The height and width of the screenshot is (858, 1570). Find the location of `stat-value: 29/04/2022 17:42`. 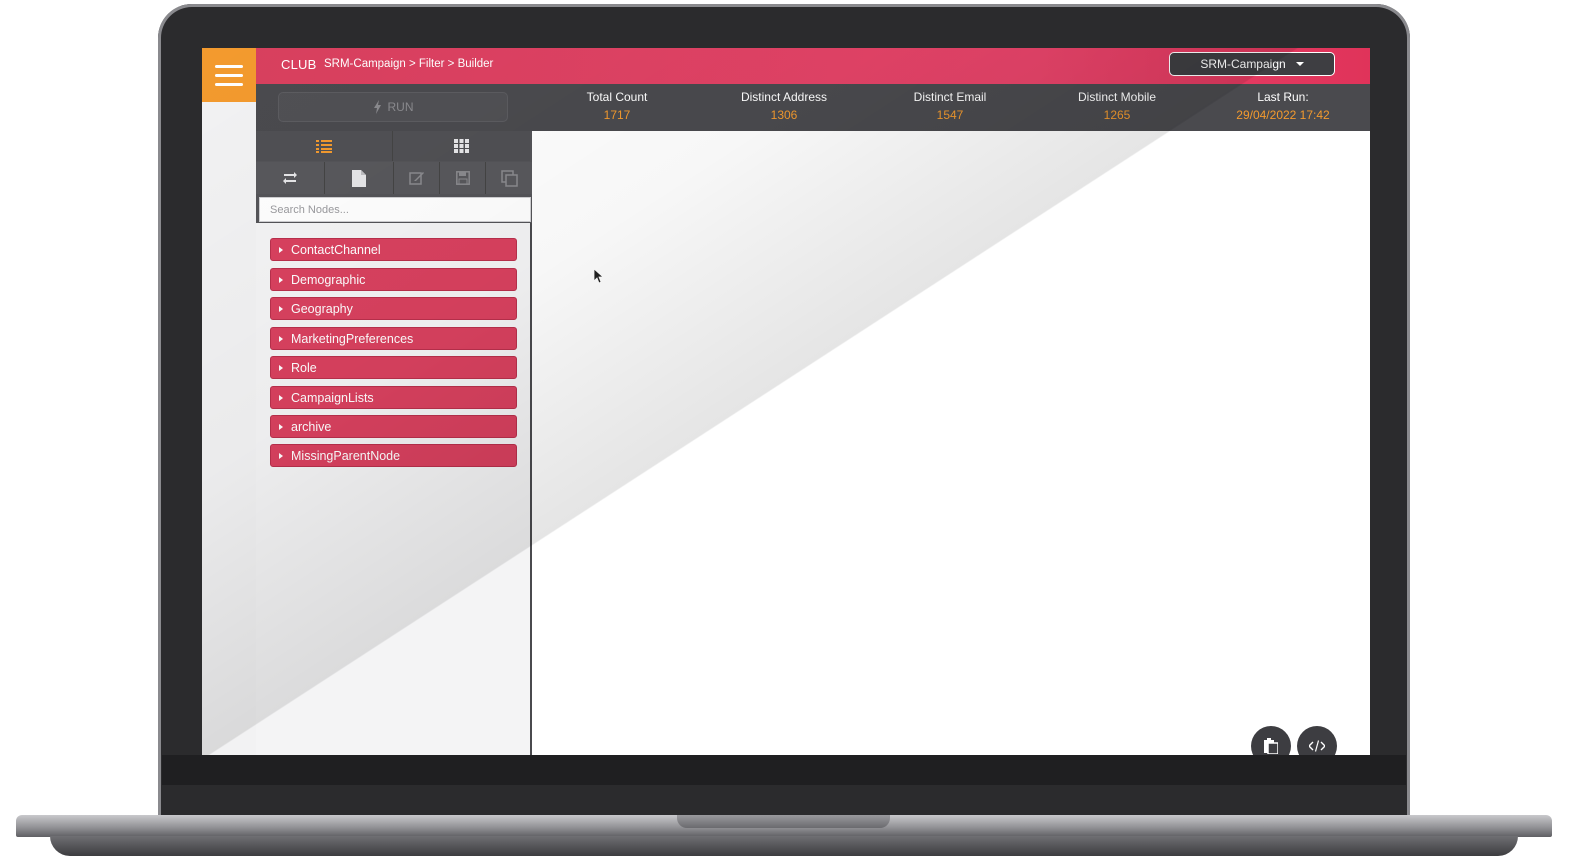

stat-value: 29/04/2022 17:42 is located at coordinates (1283, 115).